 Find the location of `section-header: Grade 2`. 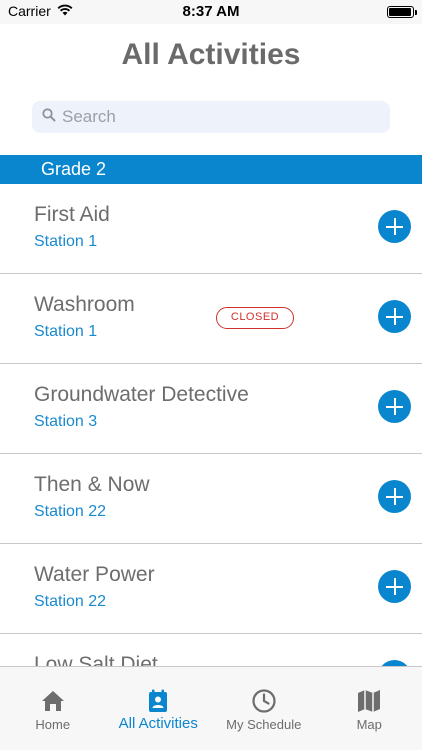

section-header: Grade 2 is located at coordinates (211, 169).